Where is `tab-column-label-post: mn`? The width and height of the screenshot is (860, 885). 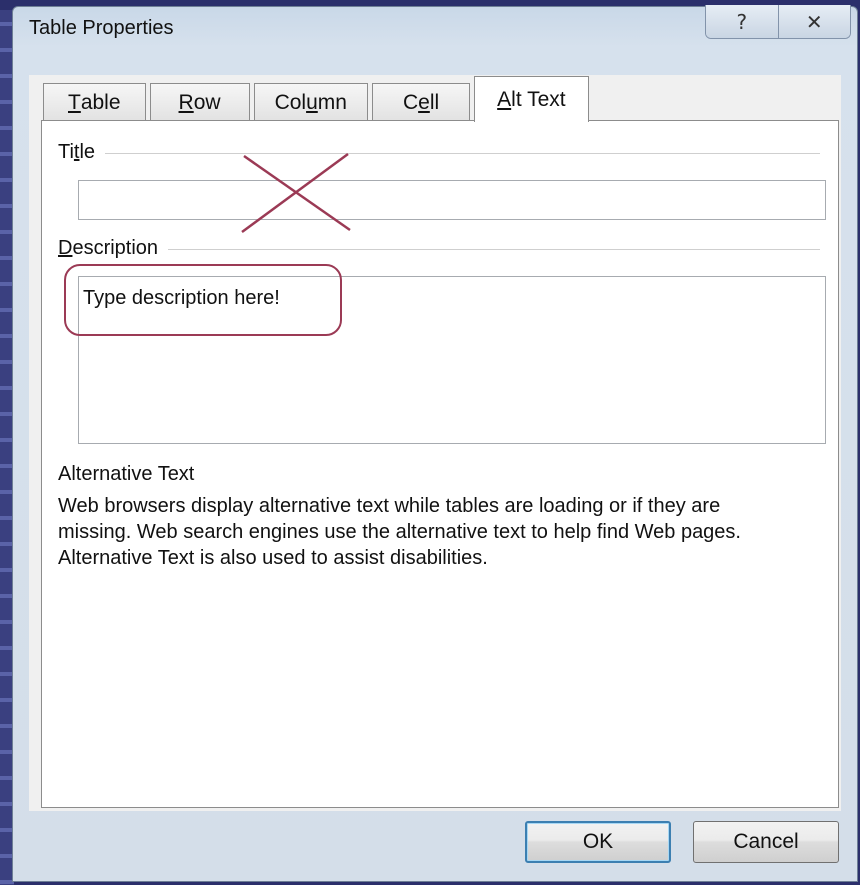 tab-column-label-post: mn is located at coordinates (332, 102).